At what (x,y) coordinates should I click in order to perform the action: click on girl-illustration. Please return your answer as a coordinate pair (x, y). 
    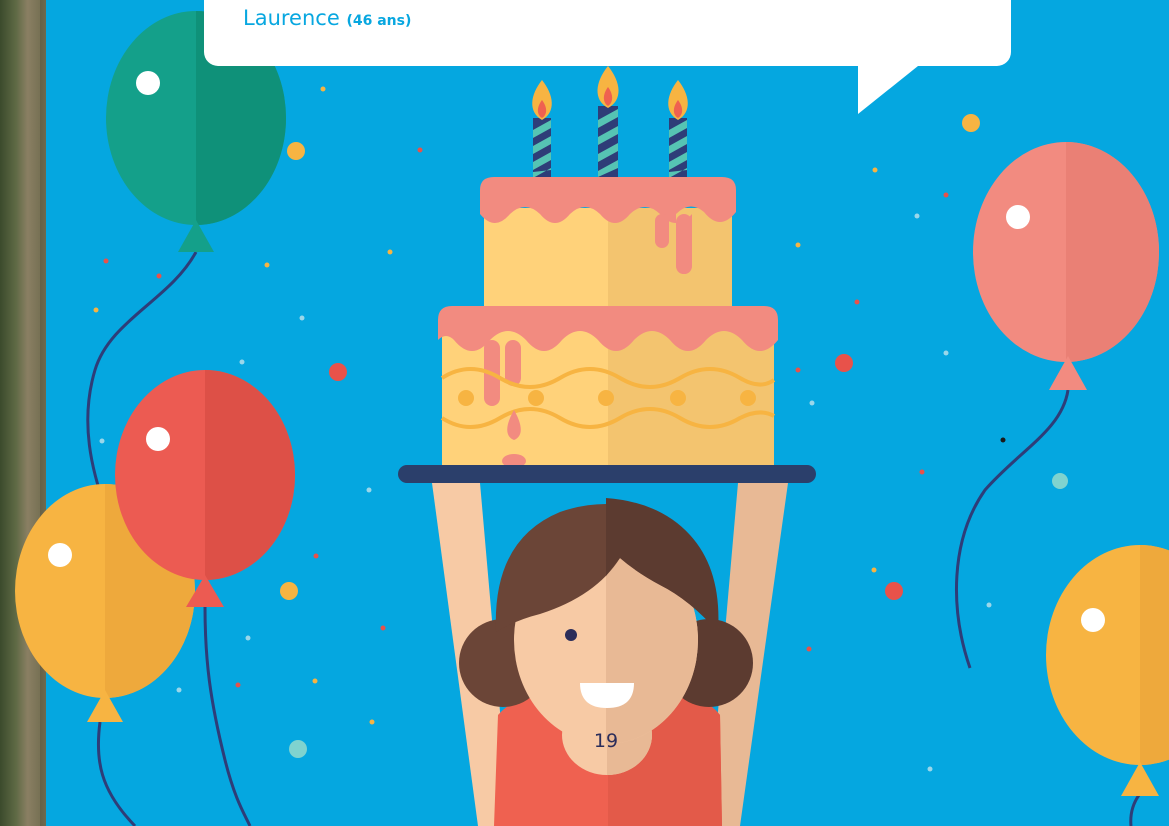
    Looking at the image, I should click on (610, 654).